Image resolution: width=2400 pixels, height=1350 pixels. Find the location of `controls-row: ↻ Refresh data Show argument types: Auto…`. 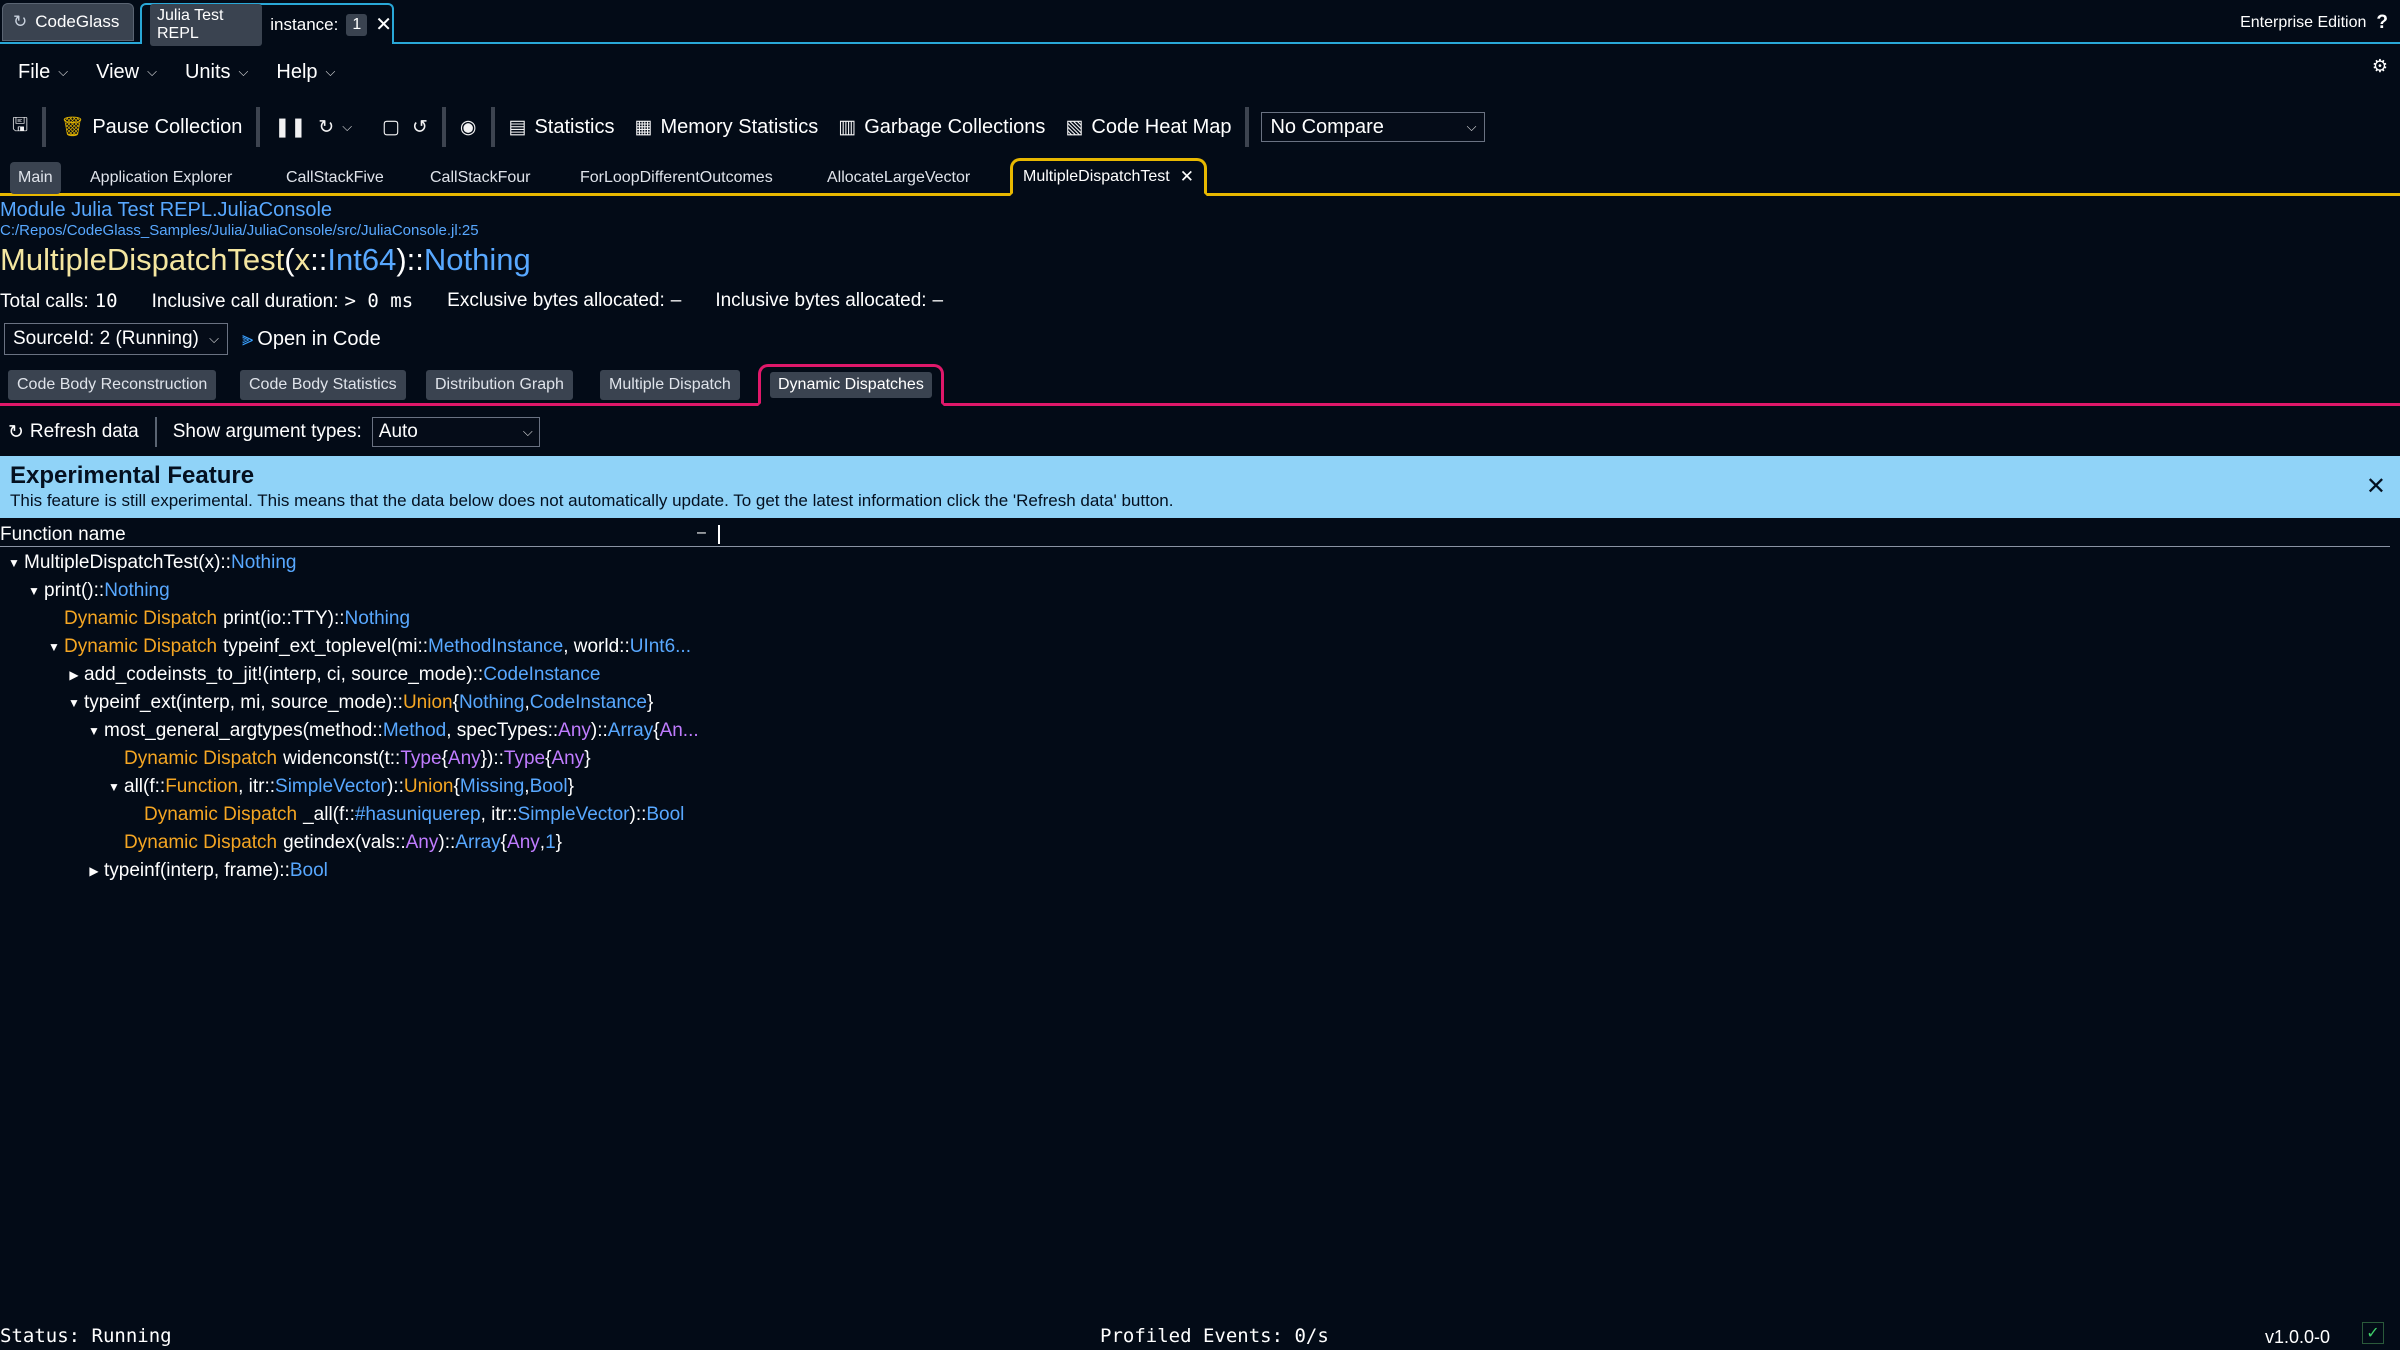

controls-row: ↻ Refresh data Show argument types: Auto… is located at coordinates (274, 432).